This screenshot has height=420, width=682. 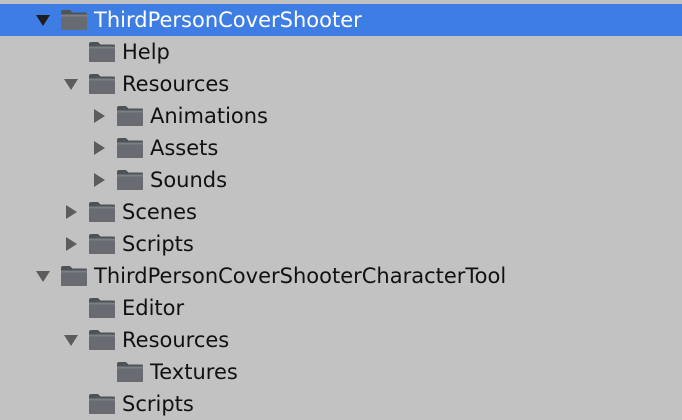 What do you see at coordinates (153, 308) in the screenshot?
I see `tree-item-label: Editor` at bounding box center [153, 308].